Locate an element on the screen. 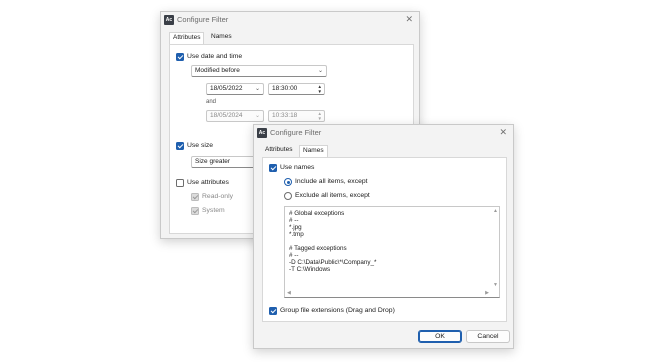  use-attributes-label: Use attributes is located at coordinates (208, 182).